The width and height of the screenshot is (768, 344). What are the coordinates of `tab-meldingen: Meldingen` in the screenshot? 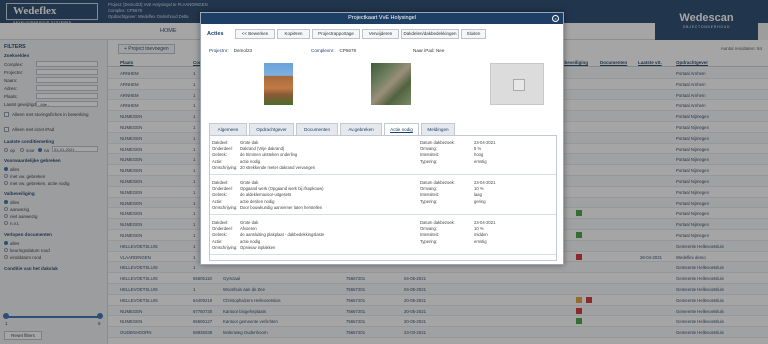 It's located at (438, 129).